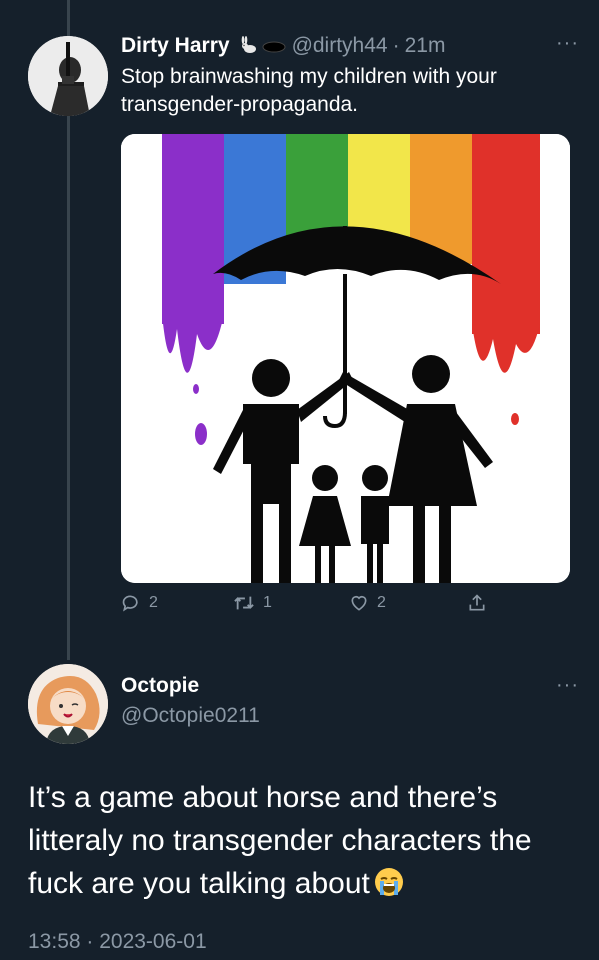 The image size is (599, 960). I want to click on tweet1-more-icon: ···, so click(567, 43).